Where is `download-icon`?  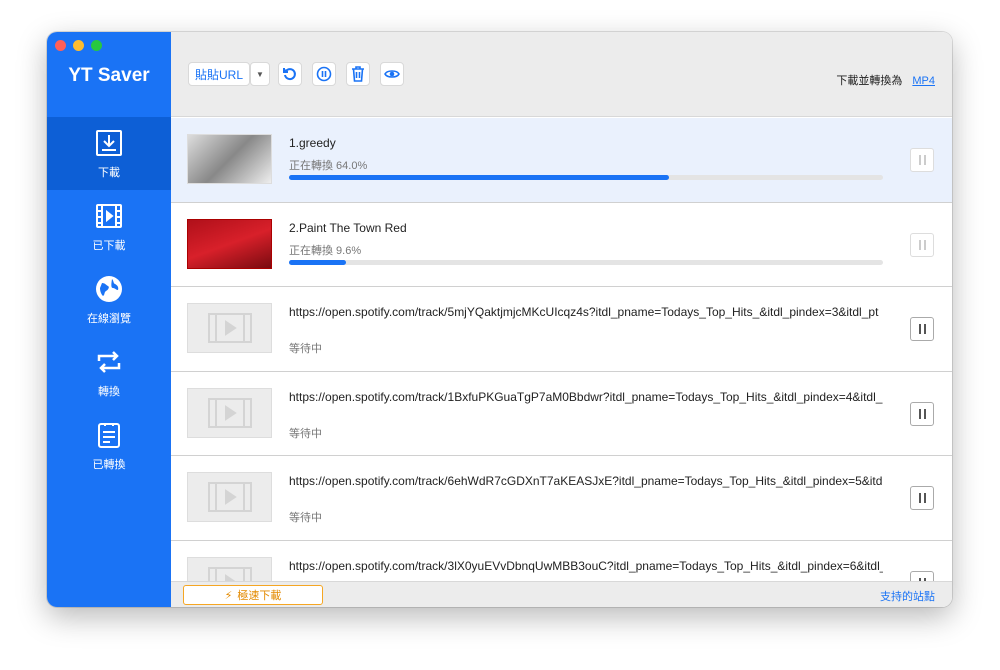 download-icon is located at coordinates (109, 142).